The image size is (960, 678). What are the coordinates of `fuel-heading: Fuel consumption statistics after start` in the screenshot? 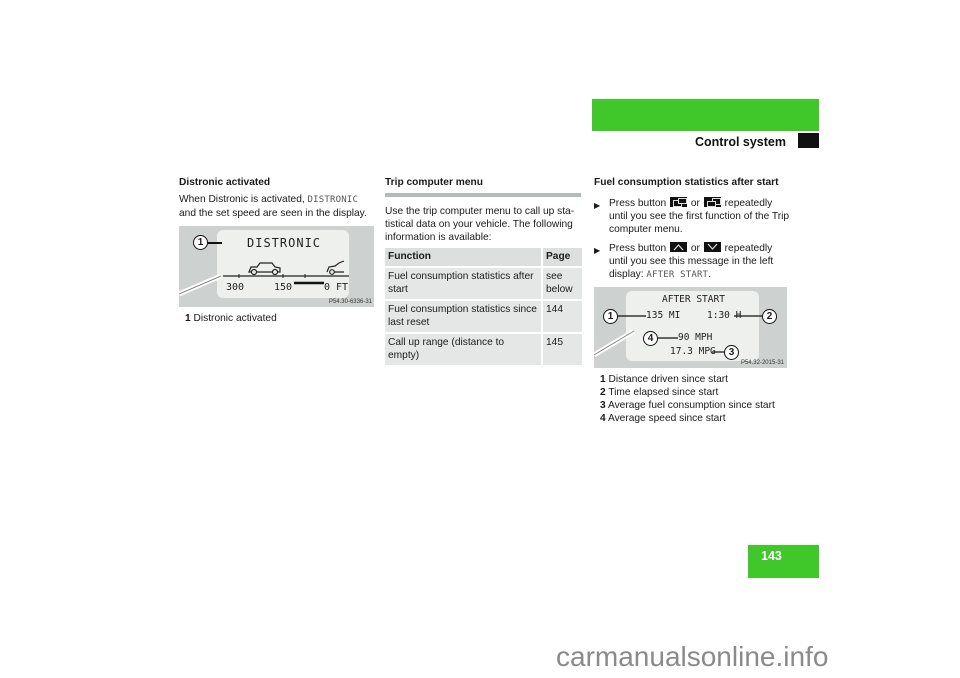 It's located at (686, 182).